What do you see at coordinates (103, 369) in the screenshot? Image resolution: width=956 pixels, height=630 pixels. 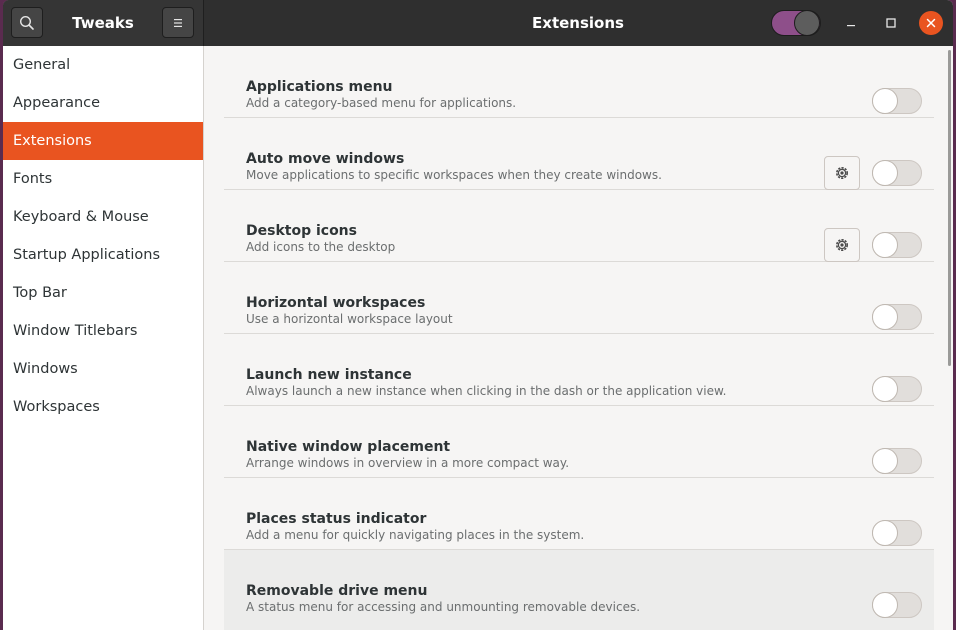 I see `sidebar-item-windows: Windows` at bounding box center [103, 369].